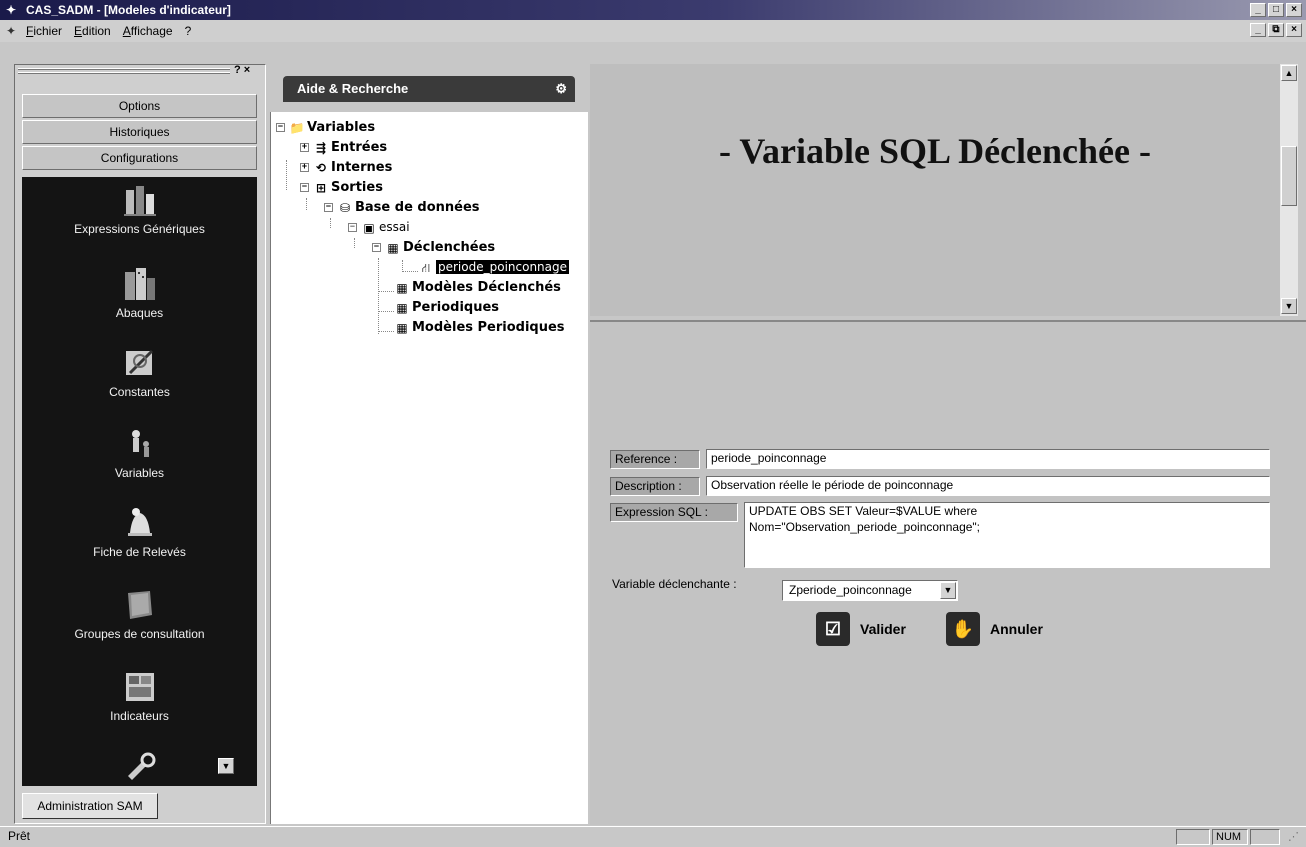 This screenshot has width=1306, height=847. Describe the element at coordinates (1289, 306) in the screenshot. I see `scroll-down-button: ▼` at that location.